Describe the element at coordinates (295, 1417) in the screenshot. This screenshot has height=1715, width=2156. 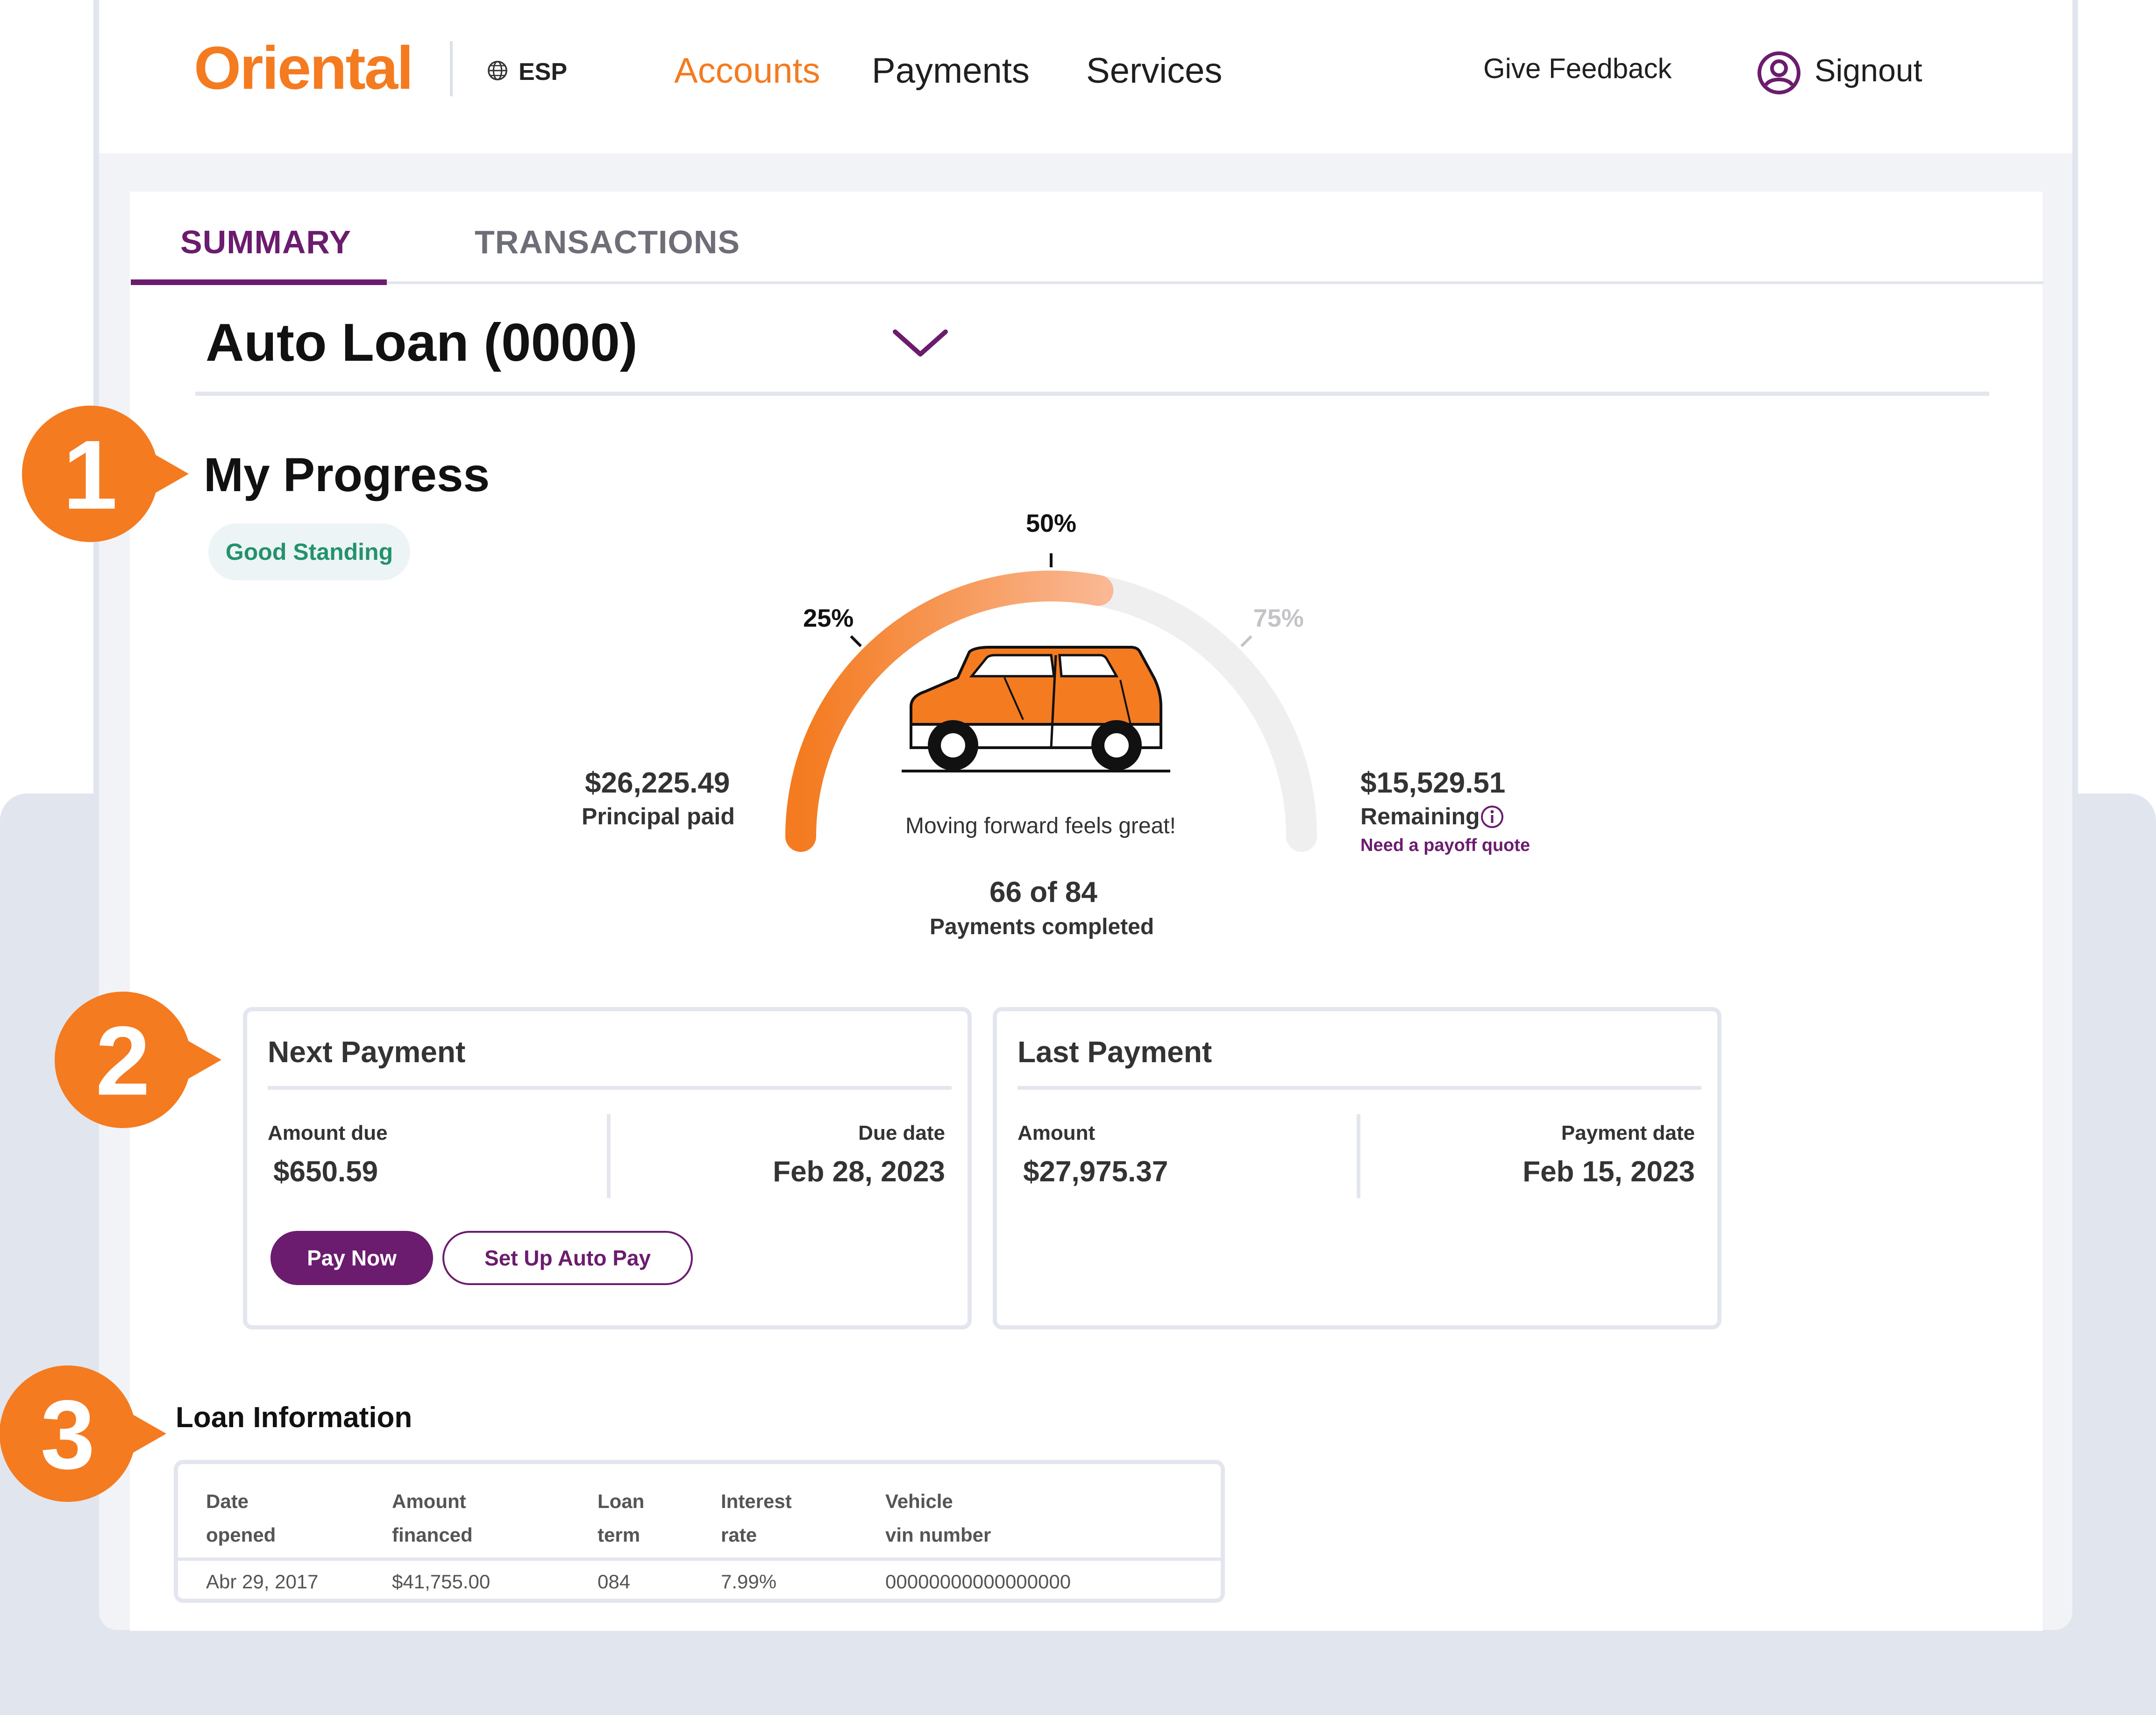
I see `loan-information-heading: Loan Information` at that location.